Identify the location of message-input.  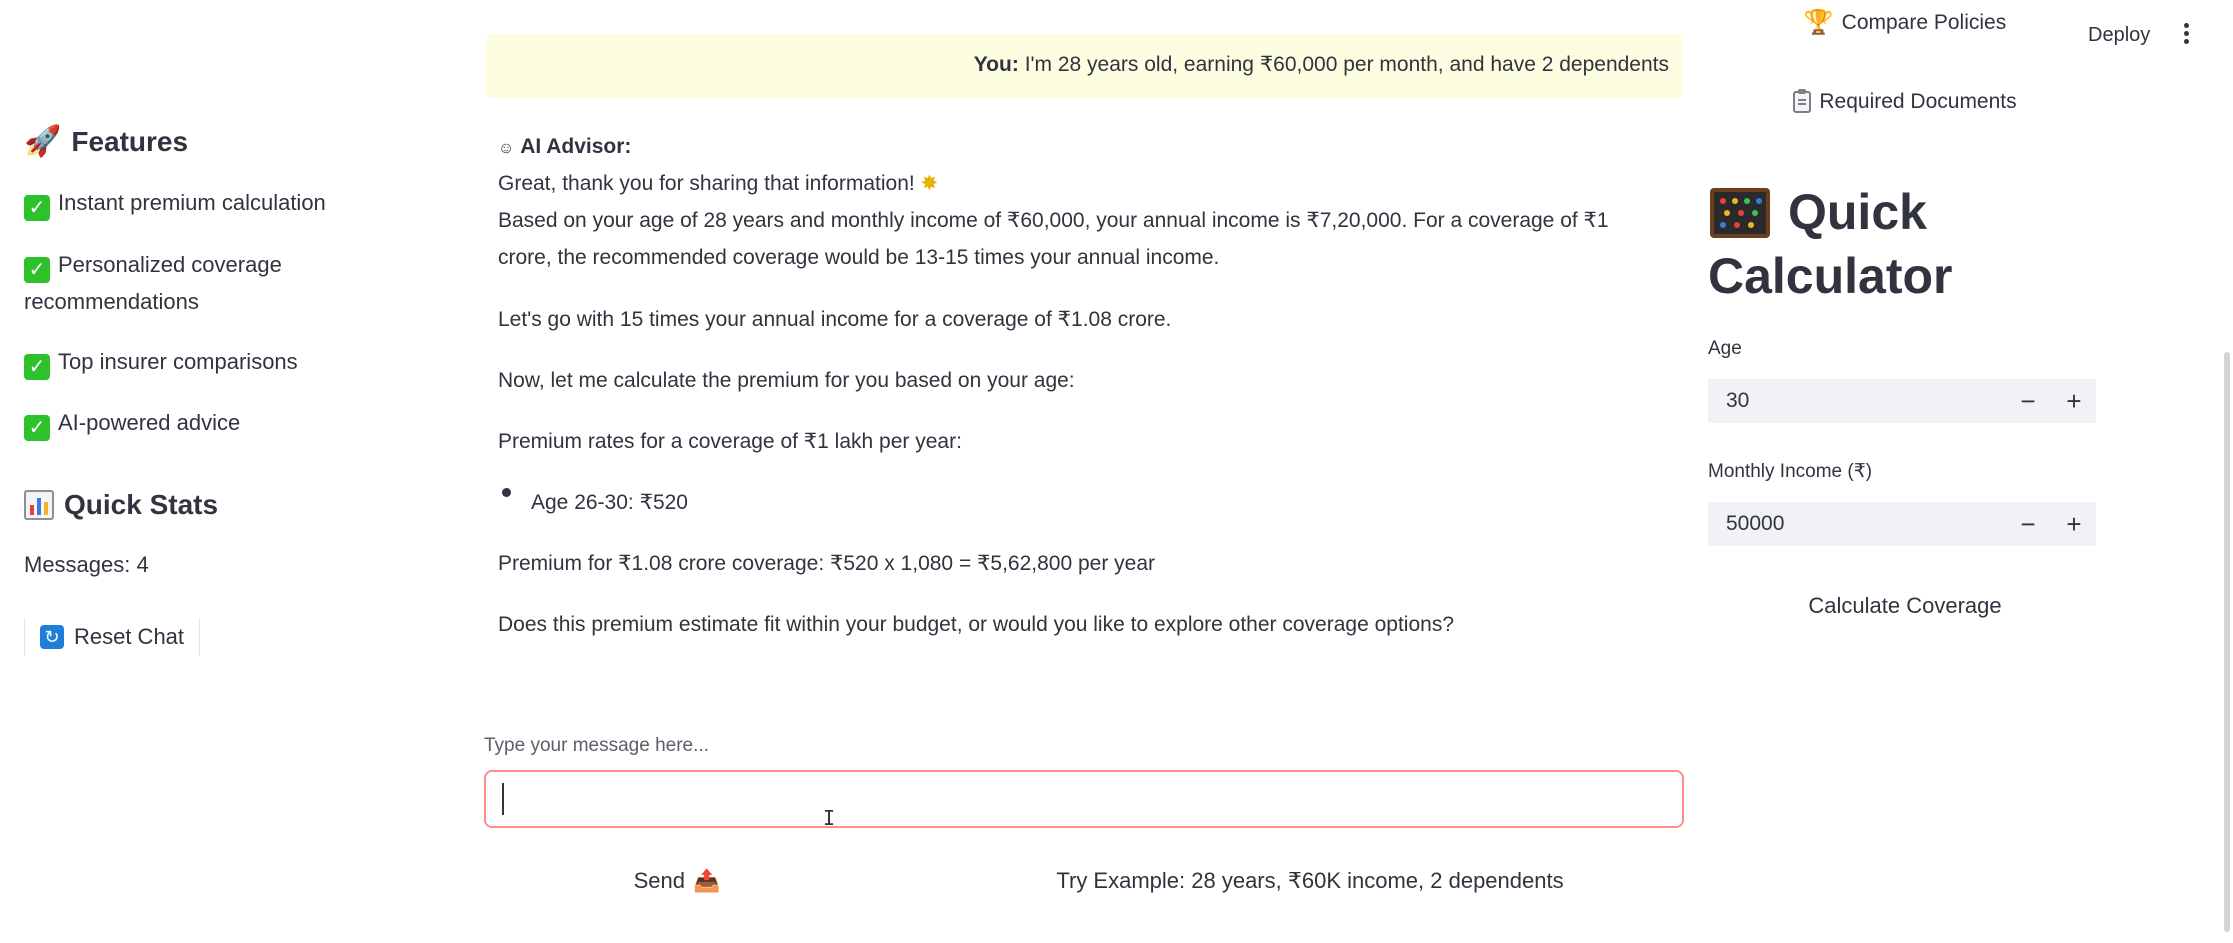
(1084, 799).